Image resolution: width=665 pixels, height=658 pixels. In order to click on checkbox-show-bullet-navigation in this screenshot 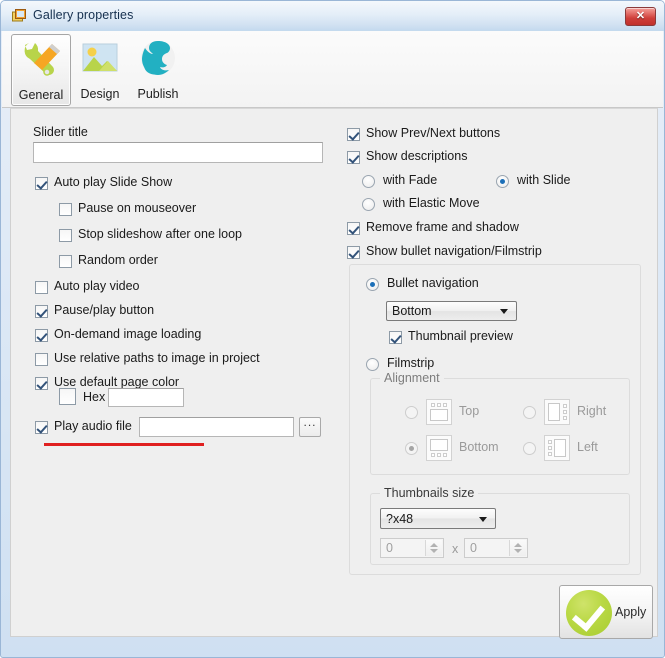, I will do `click(353, 252)`.